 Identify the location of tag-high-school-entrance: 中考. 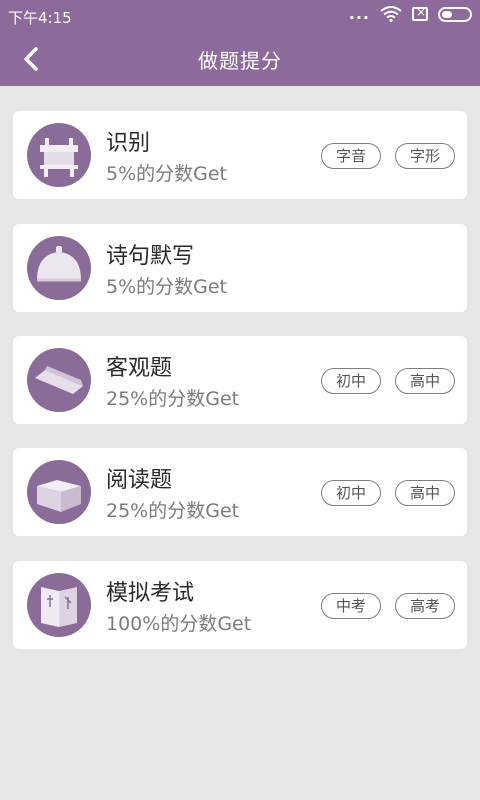
(351, 606).